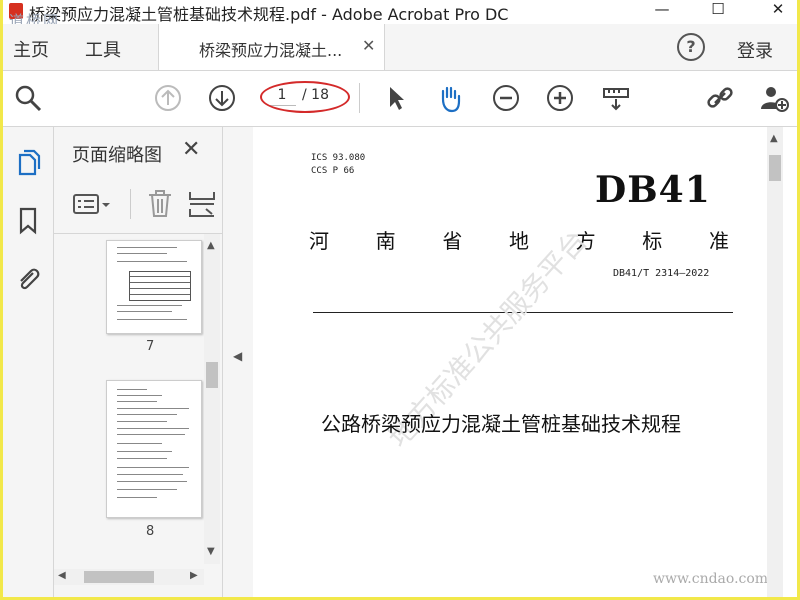 This screenshot has width=800, height=600. What do you see at coordinates (168, 98) in the screenshot?
I see `page-up-icon` at bounding box center [168, 98].